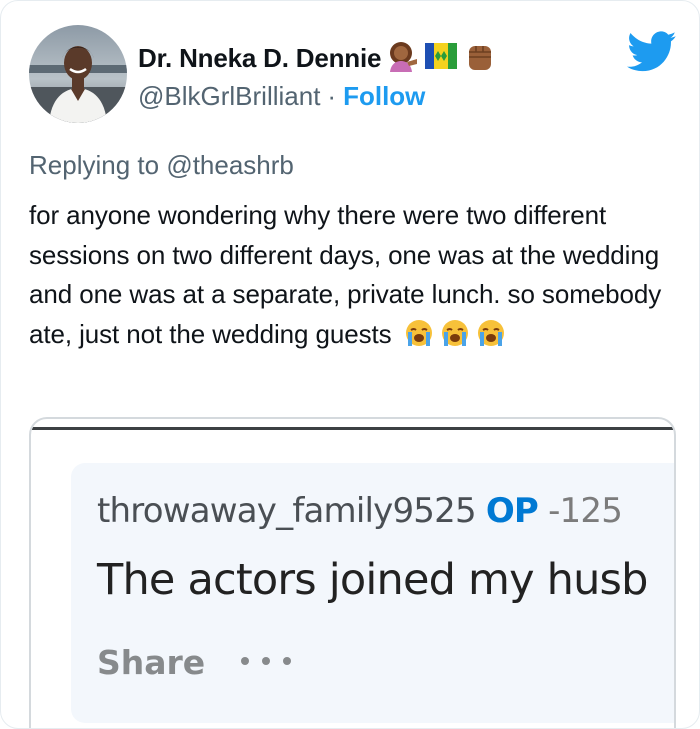 The image size is (700, 729). Describe the element at coordinates (403, 58) in the screenshot. I see `woman-tipping-hand-emoji` at that location.